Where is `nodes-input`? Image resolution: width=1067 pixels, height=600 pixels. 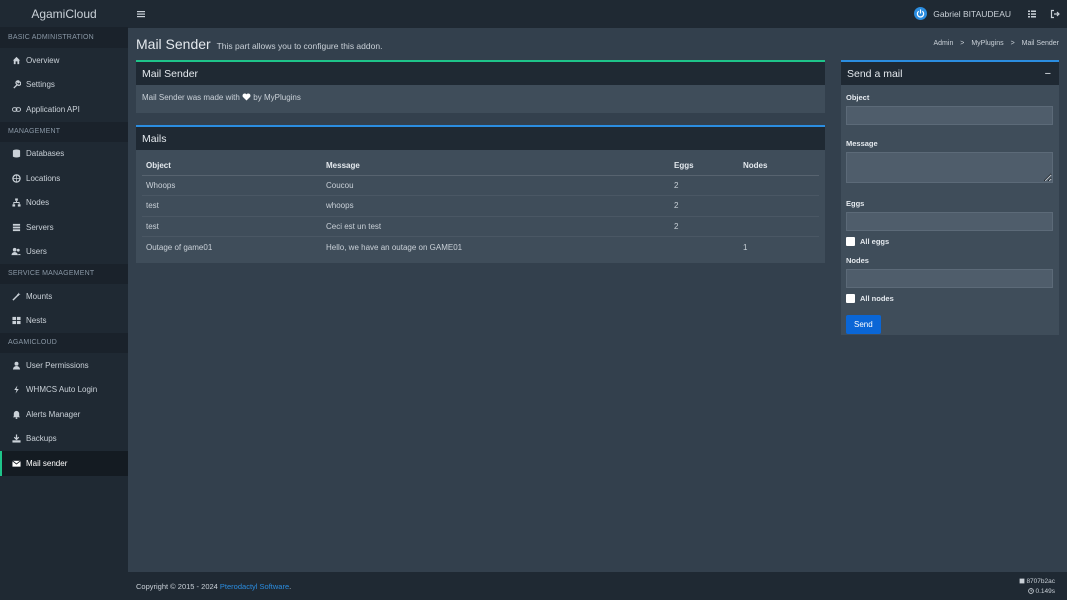
nodes-input is located at coordinates (949, 278).